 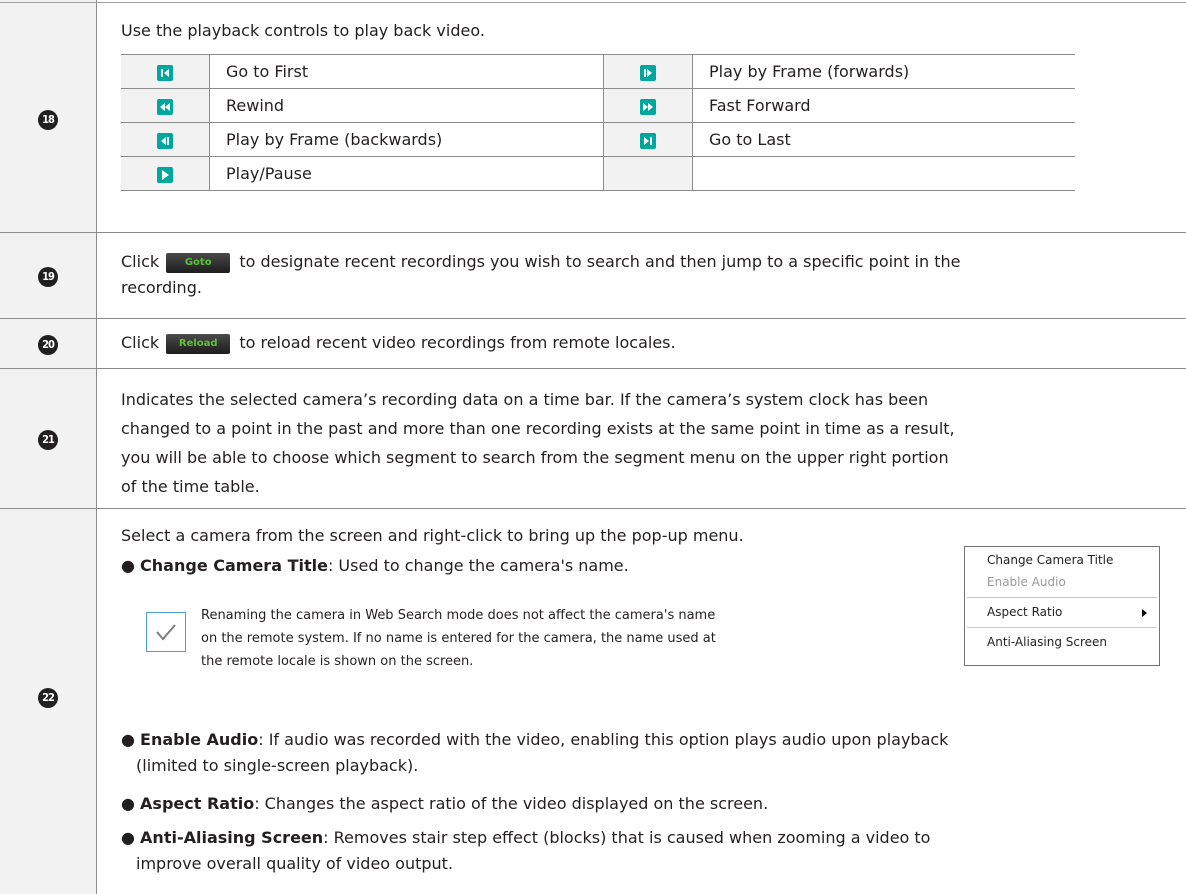 I want to click on submenu-arrow-icon, so click(x=1144, y=613).